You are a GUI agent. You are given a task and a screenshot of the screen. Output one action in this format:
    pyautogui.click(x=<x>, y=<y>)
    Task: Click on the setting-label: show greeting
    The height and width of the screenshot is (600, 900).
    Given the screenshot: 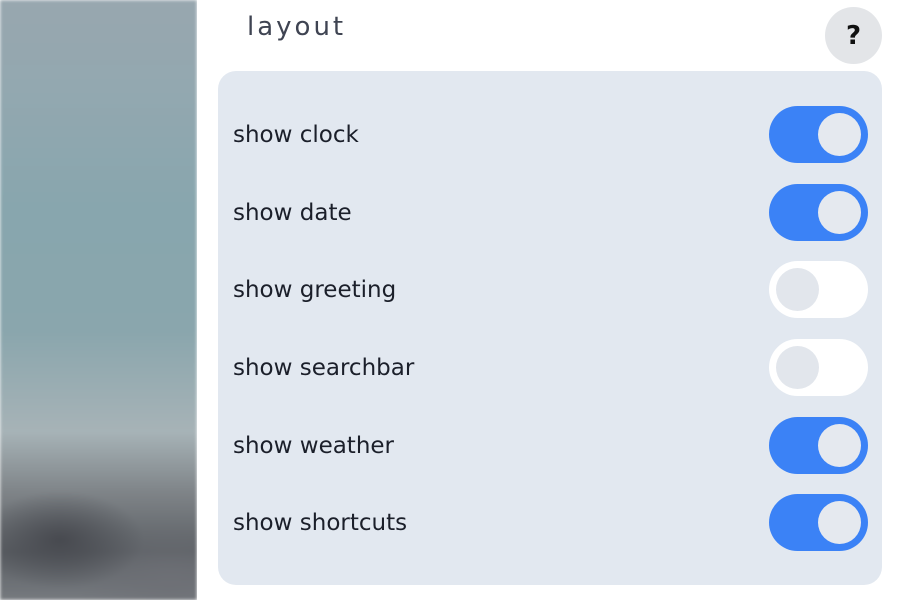 What is the action you would take?
    pyautogui.click(x=315, y=290)
    